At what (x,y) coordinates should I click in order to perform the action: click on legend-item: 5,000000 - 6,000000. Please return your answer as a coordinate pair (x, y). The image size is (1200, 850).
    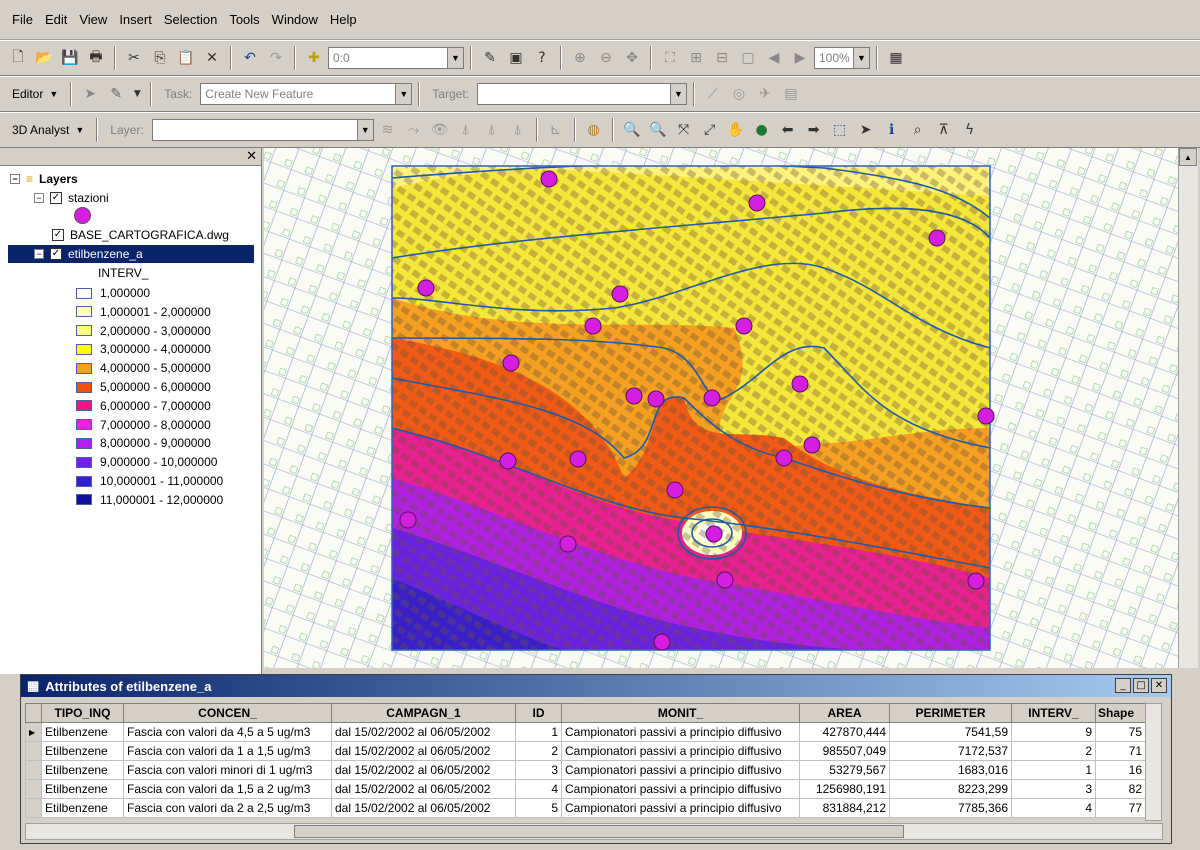
    Looking at the image, I should click on (143, 387).